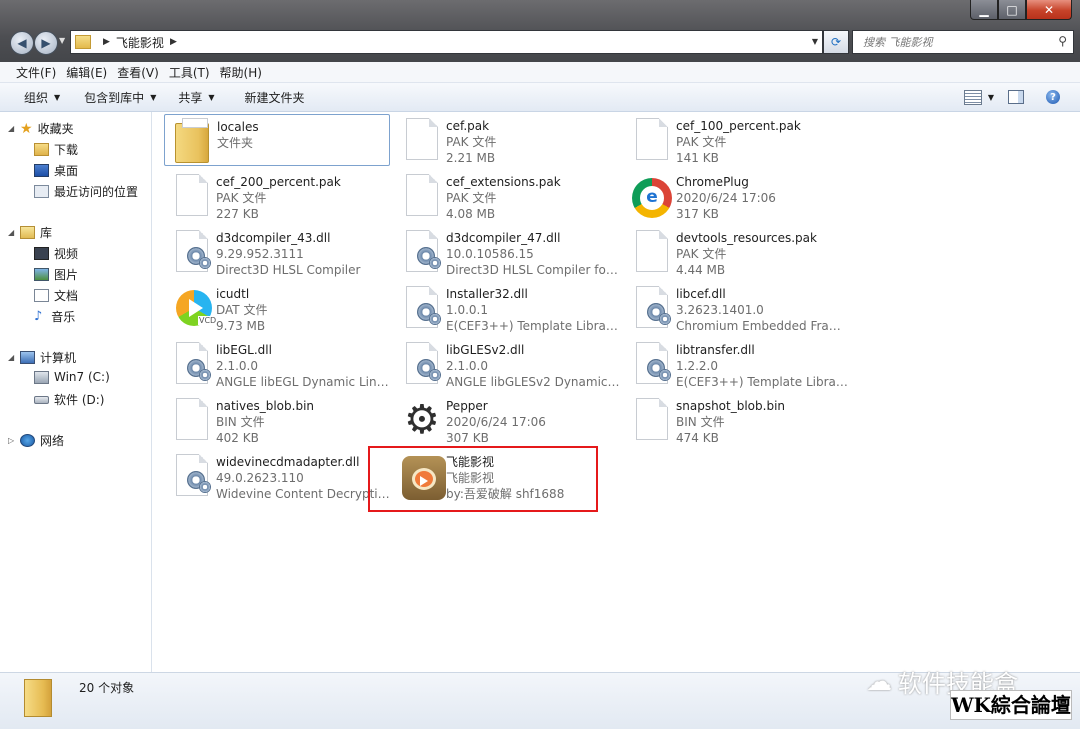 The height and width of the screenshot is (729, 1080). I want to click on tv-app-icon, so click(422, 477).